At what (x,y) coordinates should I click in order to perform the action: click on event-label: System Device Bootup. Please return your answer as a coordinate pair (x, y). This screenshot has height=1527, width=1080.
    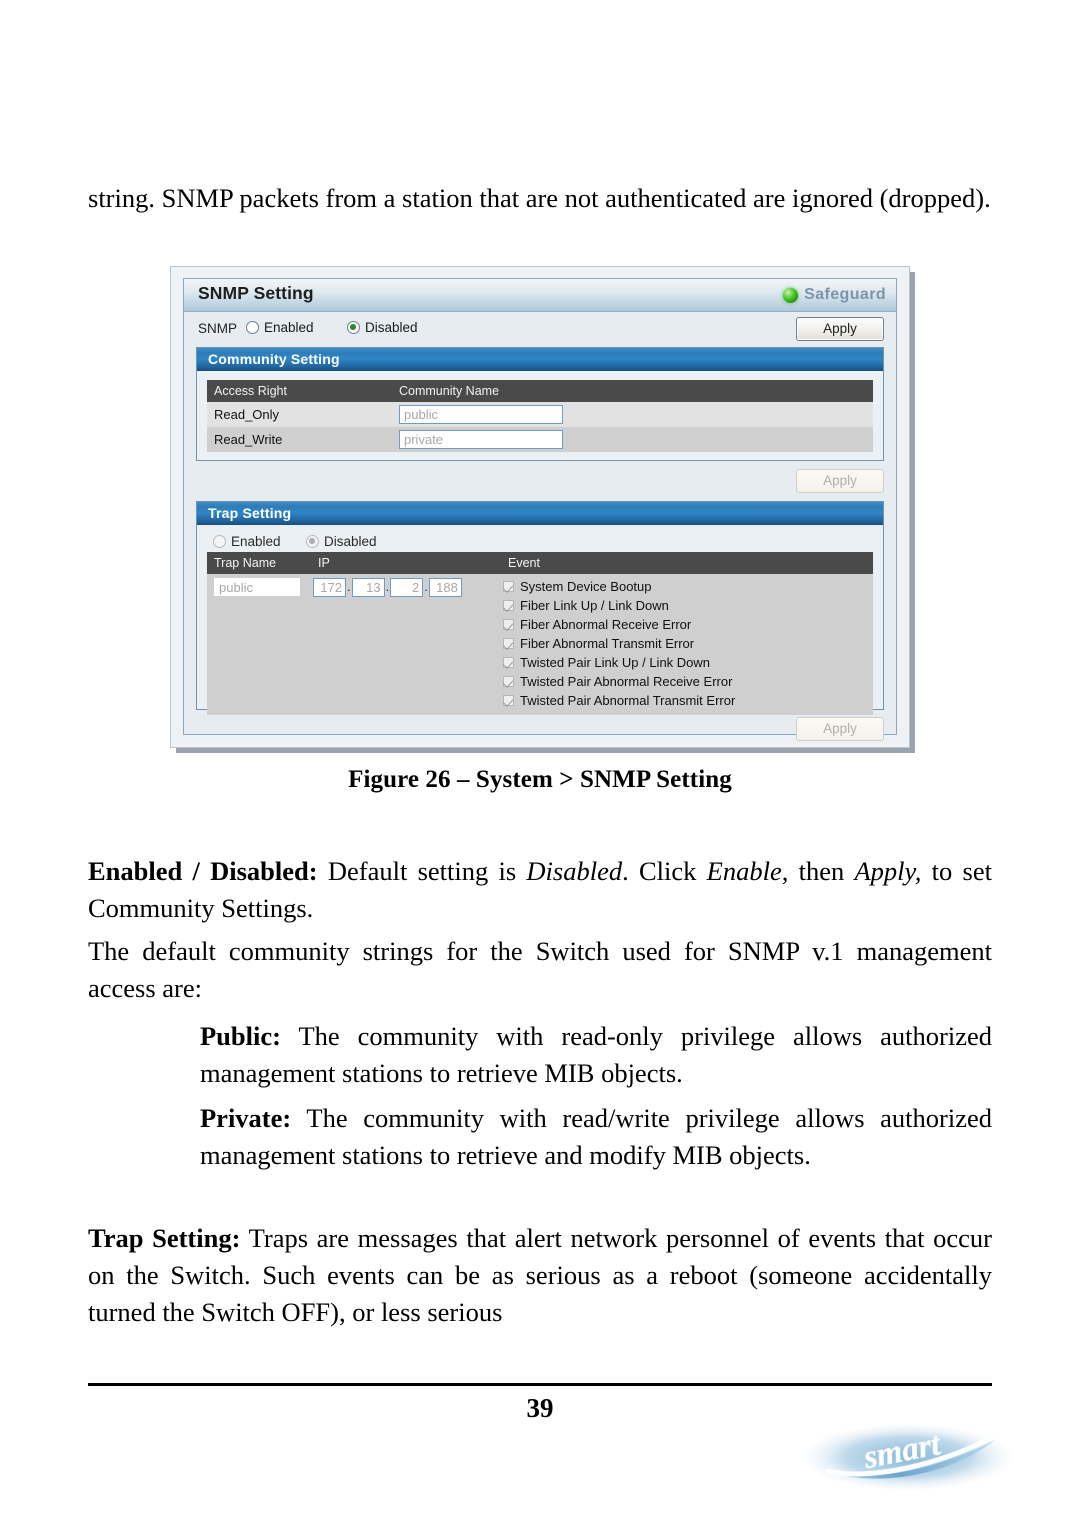
    Looking at the image, I should click on (586, 586).